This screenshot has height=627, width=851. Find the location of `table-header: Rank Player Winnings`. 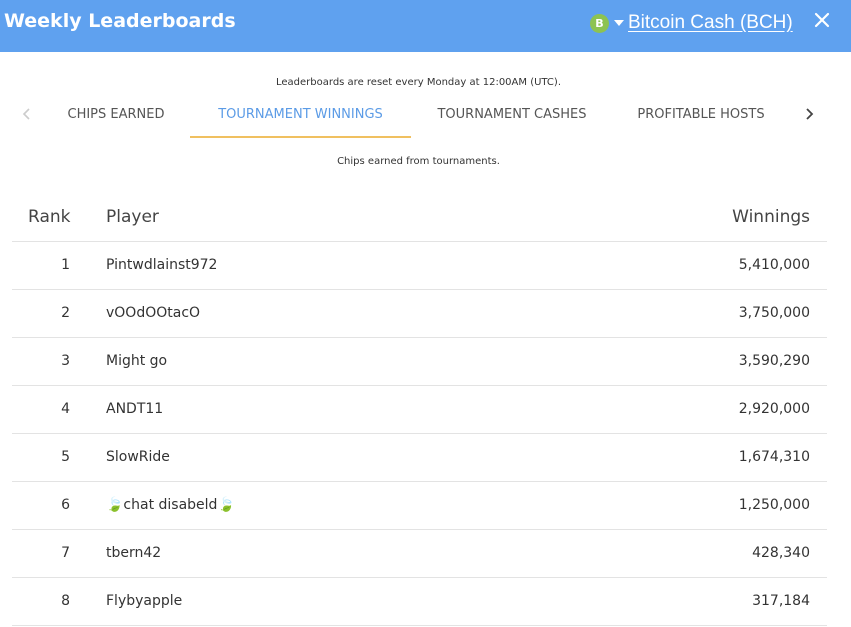

table-header: Rank Player Winnings is located at coordinates (419, 218).